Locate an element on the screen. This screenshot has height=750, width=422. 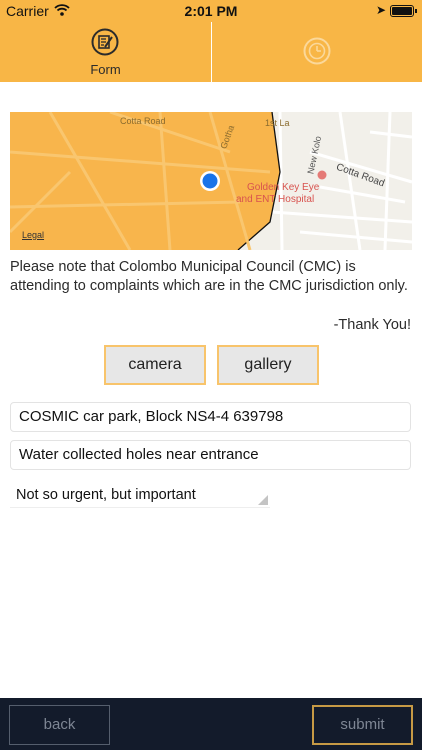
map-road-label: 1st La is located at coordinates (277, 123).